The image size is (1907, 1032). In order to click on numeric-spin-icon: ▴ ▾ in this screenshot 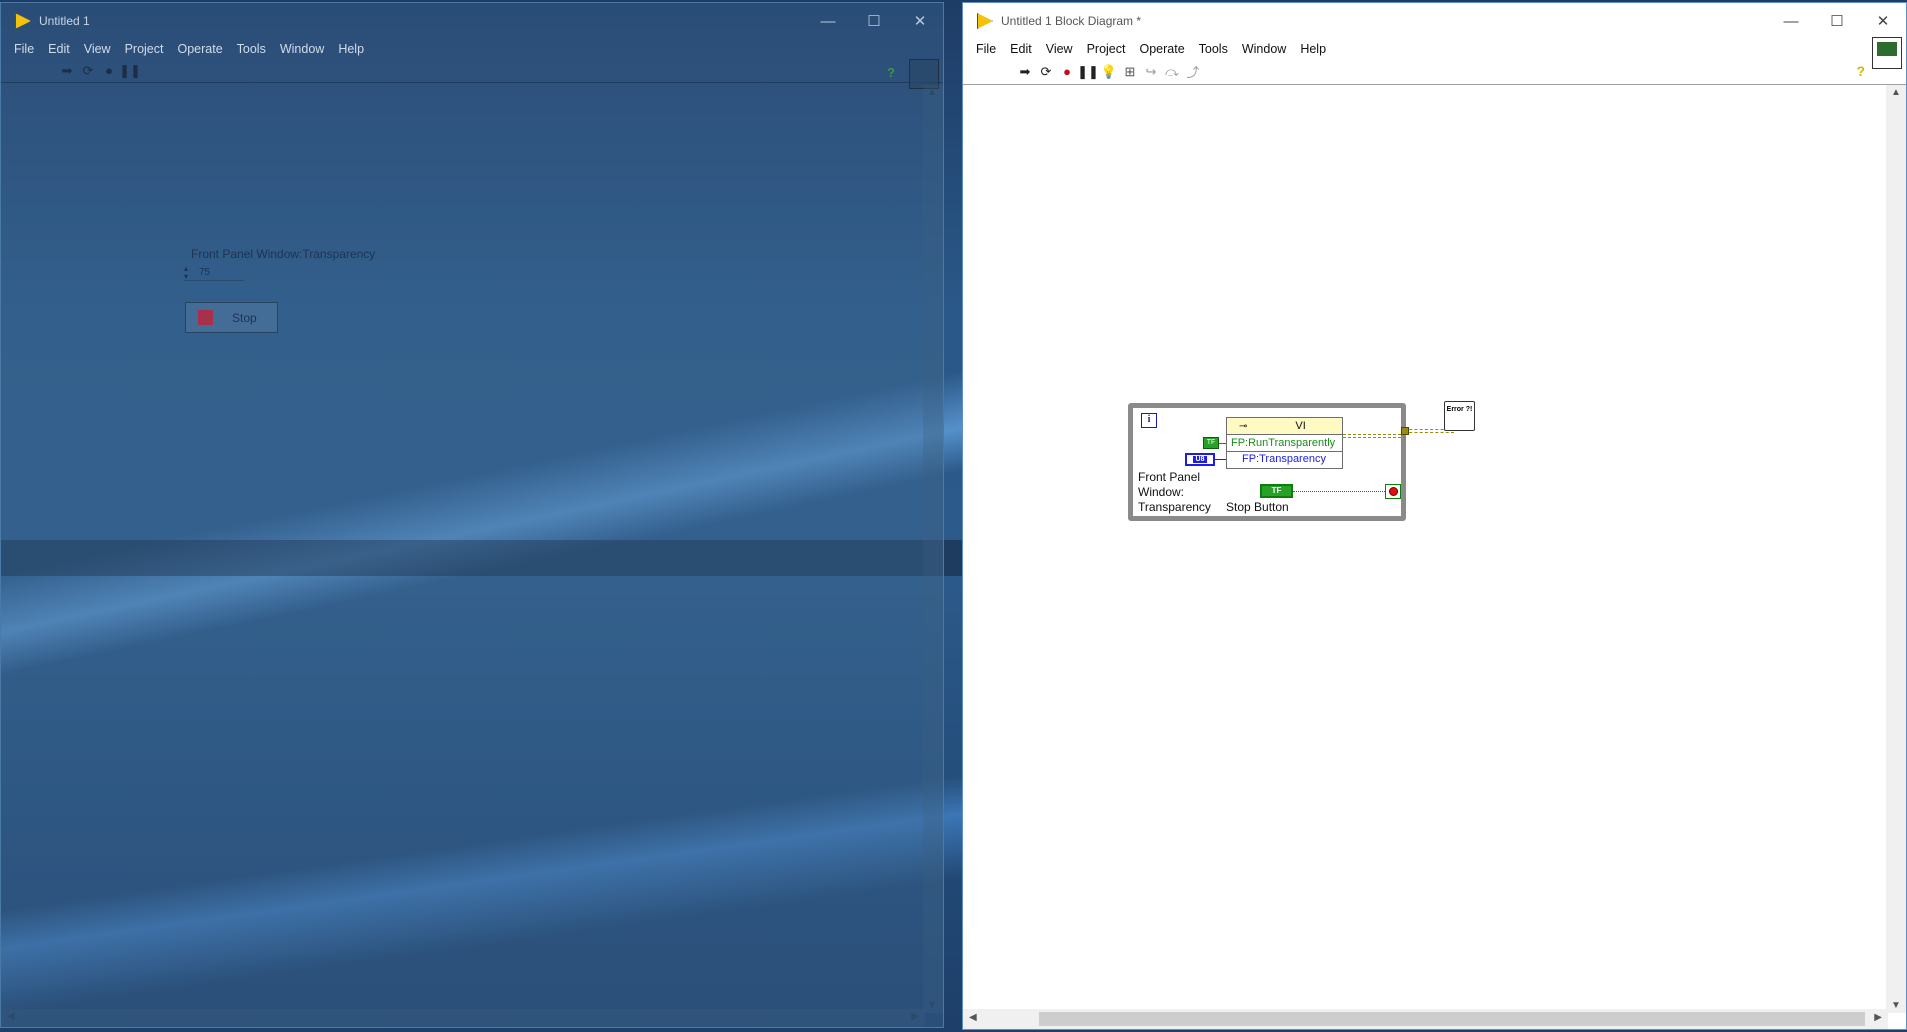, I will do `click(190, 273)`.